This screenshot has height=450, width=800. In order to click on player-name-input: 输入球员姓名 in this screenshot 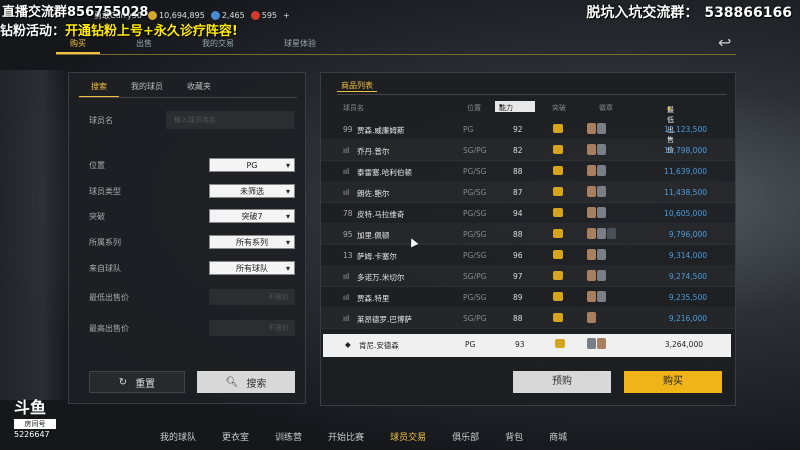, I will do `click(230, 120)`.